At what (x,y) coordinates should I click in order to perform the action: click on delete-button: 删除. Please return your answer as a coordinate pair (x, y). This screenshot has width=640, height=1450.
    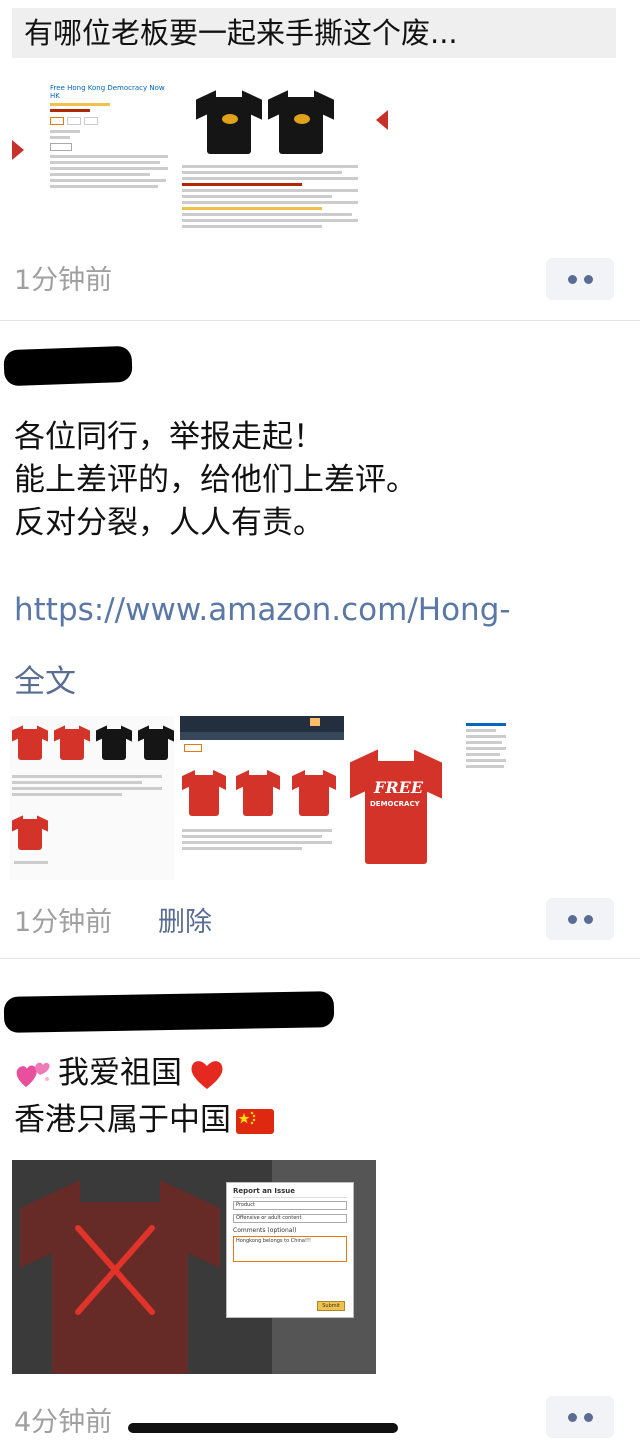
    Looking at the image, I should click on (185, 919).